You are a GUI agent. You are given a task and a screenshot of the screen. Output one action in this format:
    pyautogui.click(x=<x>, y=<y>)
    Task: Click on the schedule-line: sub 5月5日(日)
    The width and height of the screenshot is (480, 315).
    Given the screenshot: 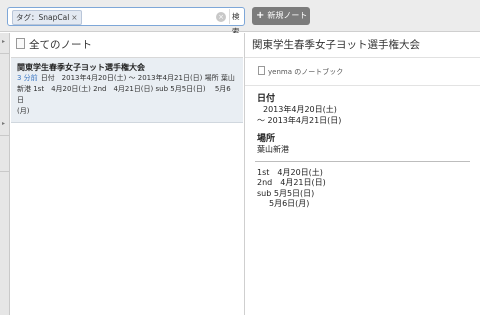 What is the action you would take?
    pyautogui.click(x=286, y=193)
    